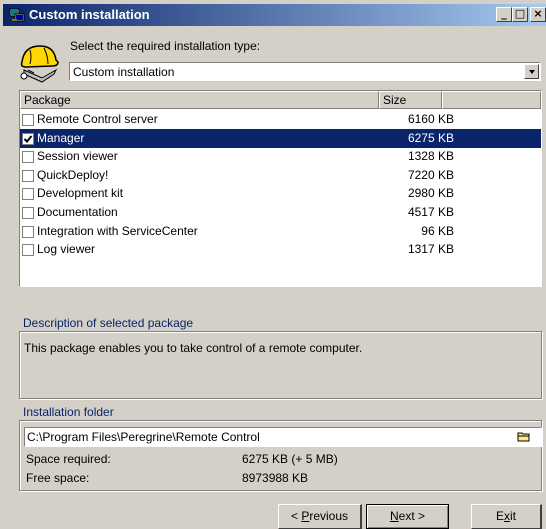 This screenshot has width=546, height=529. What do you see at coordinates (430, 156) in the screenshot?
I see `package-size: 1328 KB` at bounding box center [430, 156].